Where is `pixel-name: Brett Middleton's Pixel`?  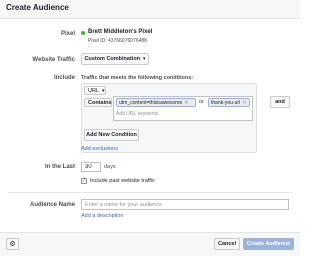 pixel-name: Brett Middleton's Pixel is located at coordinates (120, 32).